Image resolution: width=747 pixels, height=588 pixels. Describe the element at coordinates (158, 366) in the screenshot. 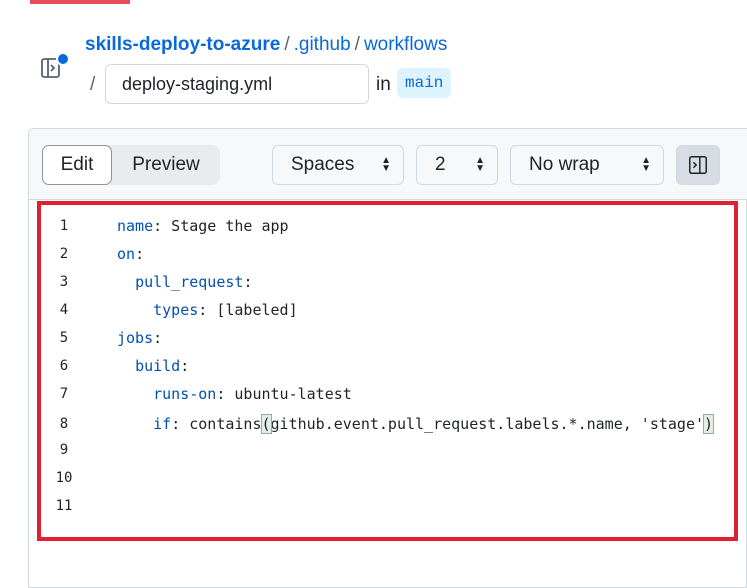

I see `yaml-key: build` at that location.